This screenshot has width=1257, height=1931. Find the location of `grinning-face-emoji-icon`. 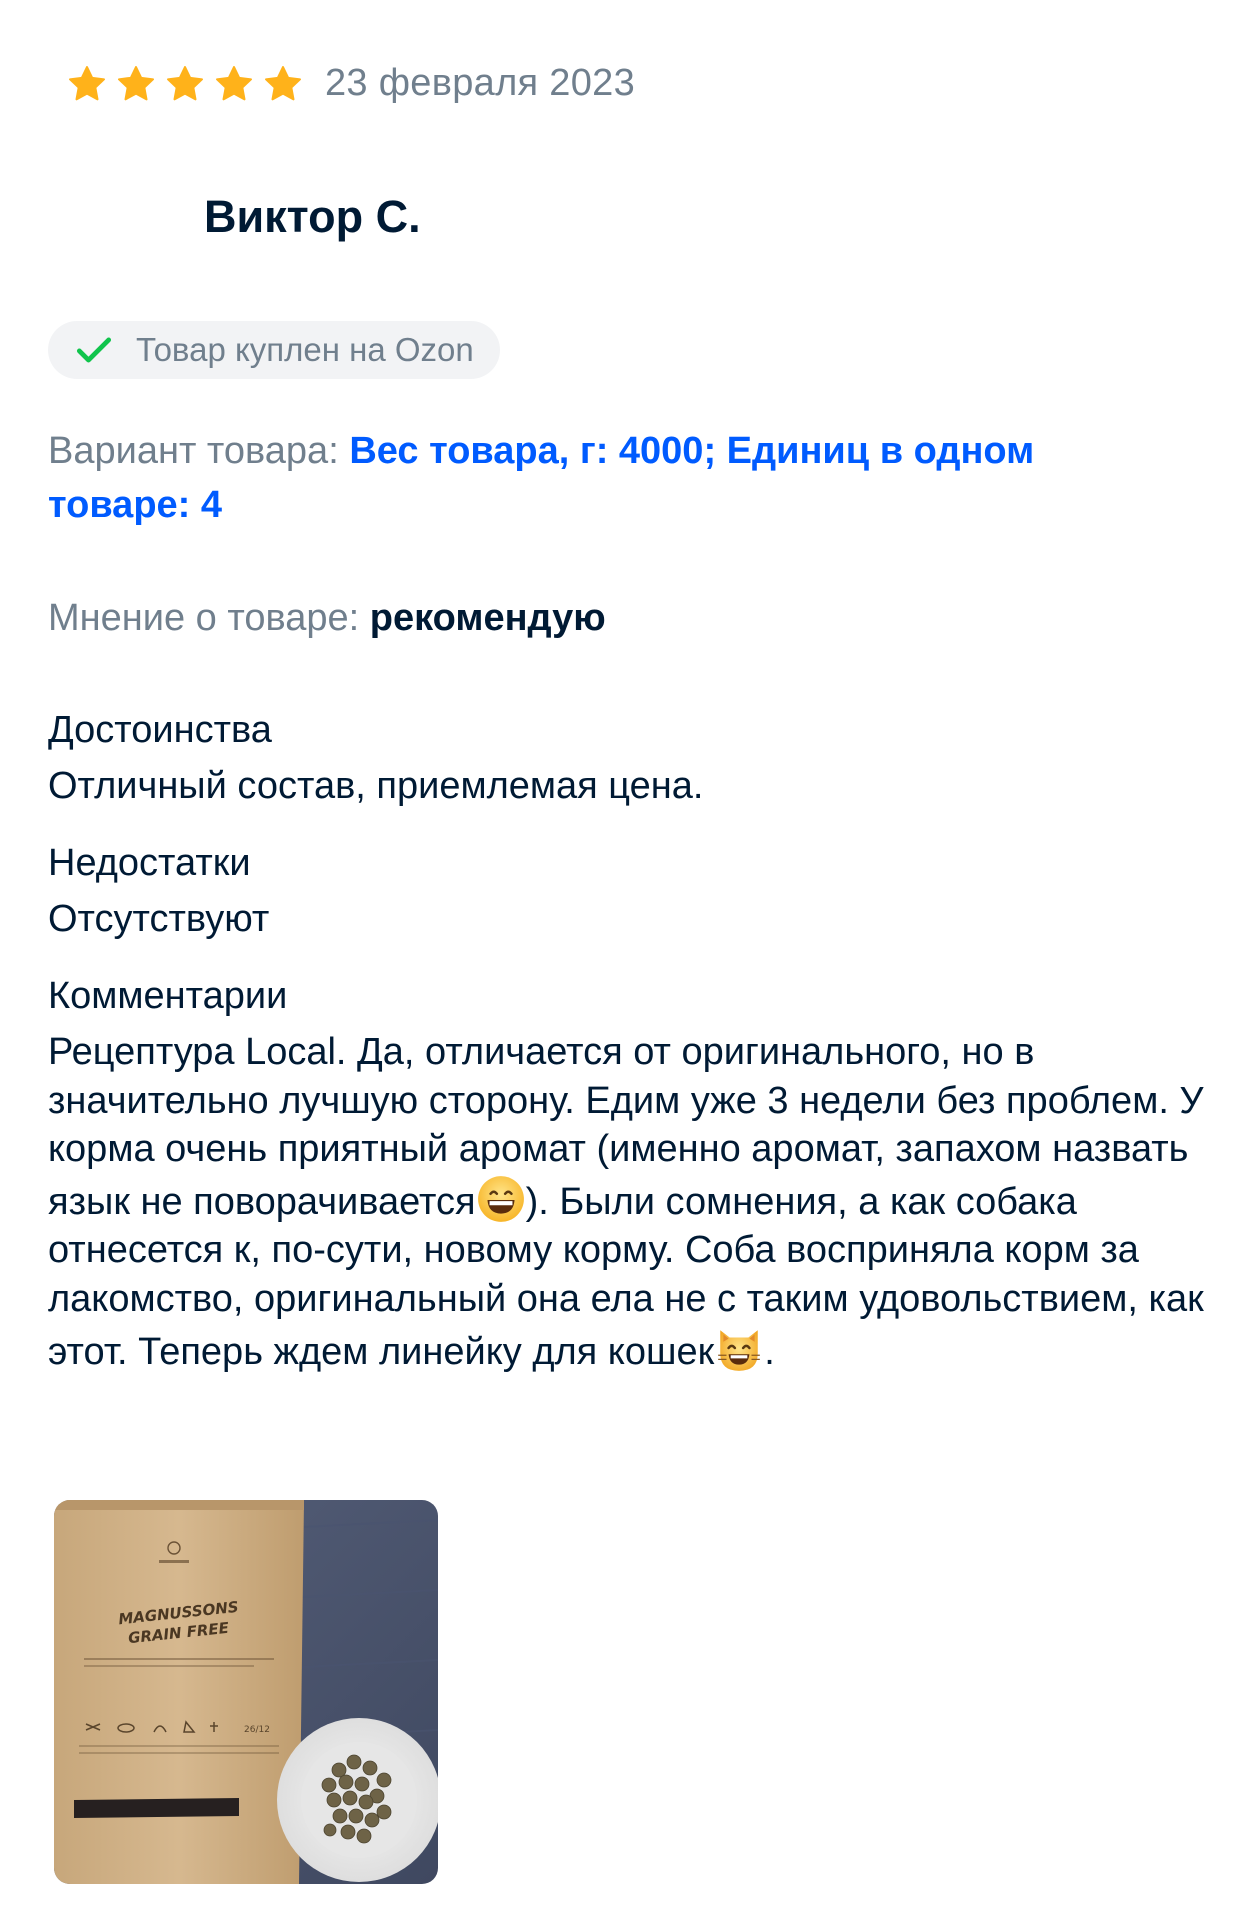

grinning-face-emoji-icon is located at coordinates (500, 1198).